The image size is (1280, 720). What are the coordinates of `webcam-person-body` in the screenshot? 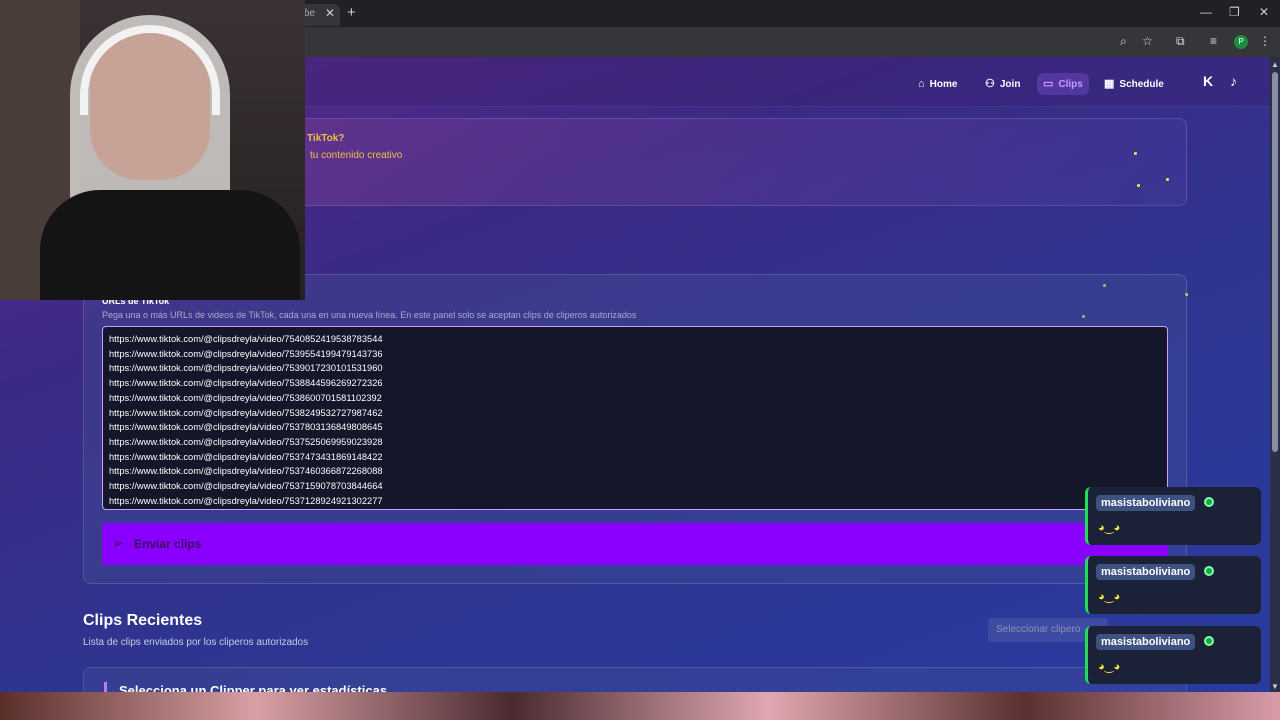 It's located at (170, 245).